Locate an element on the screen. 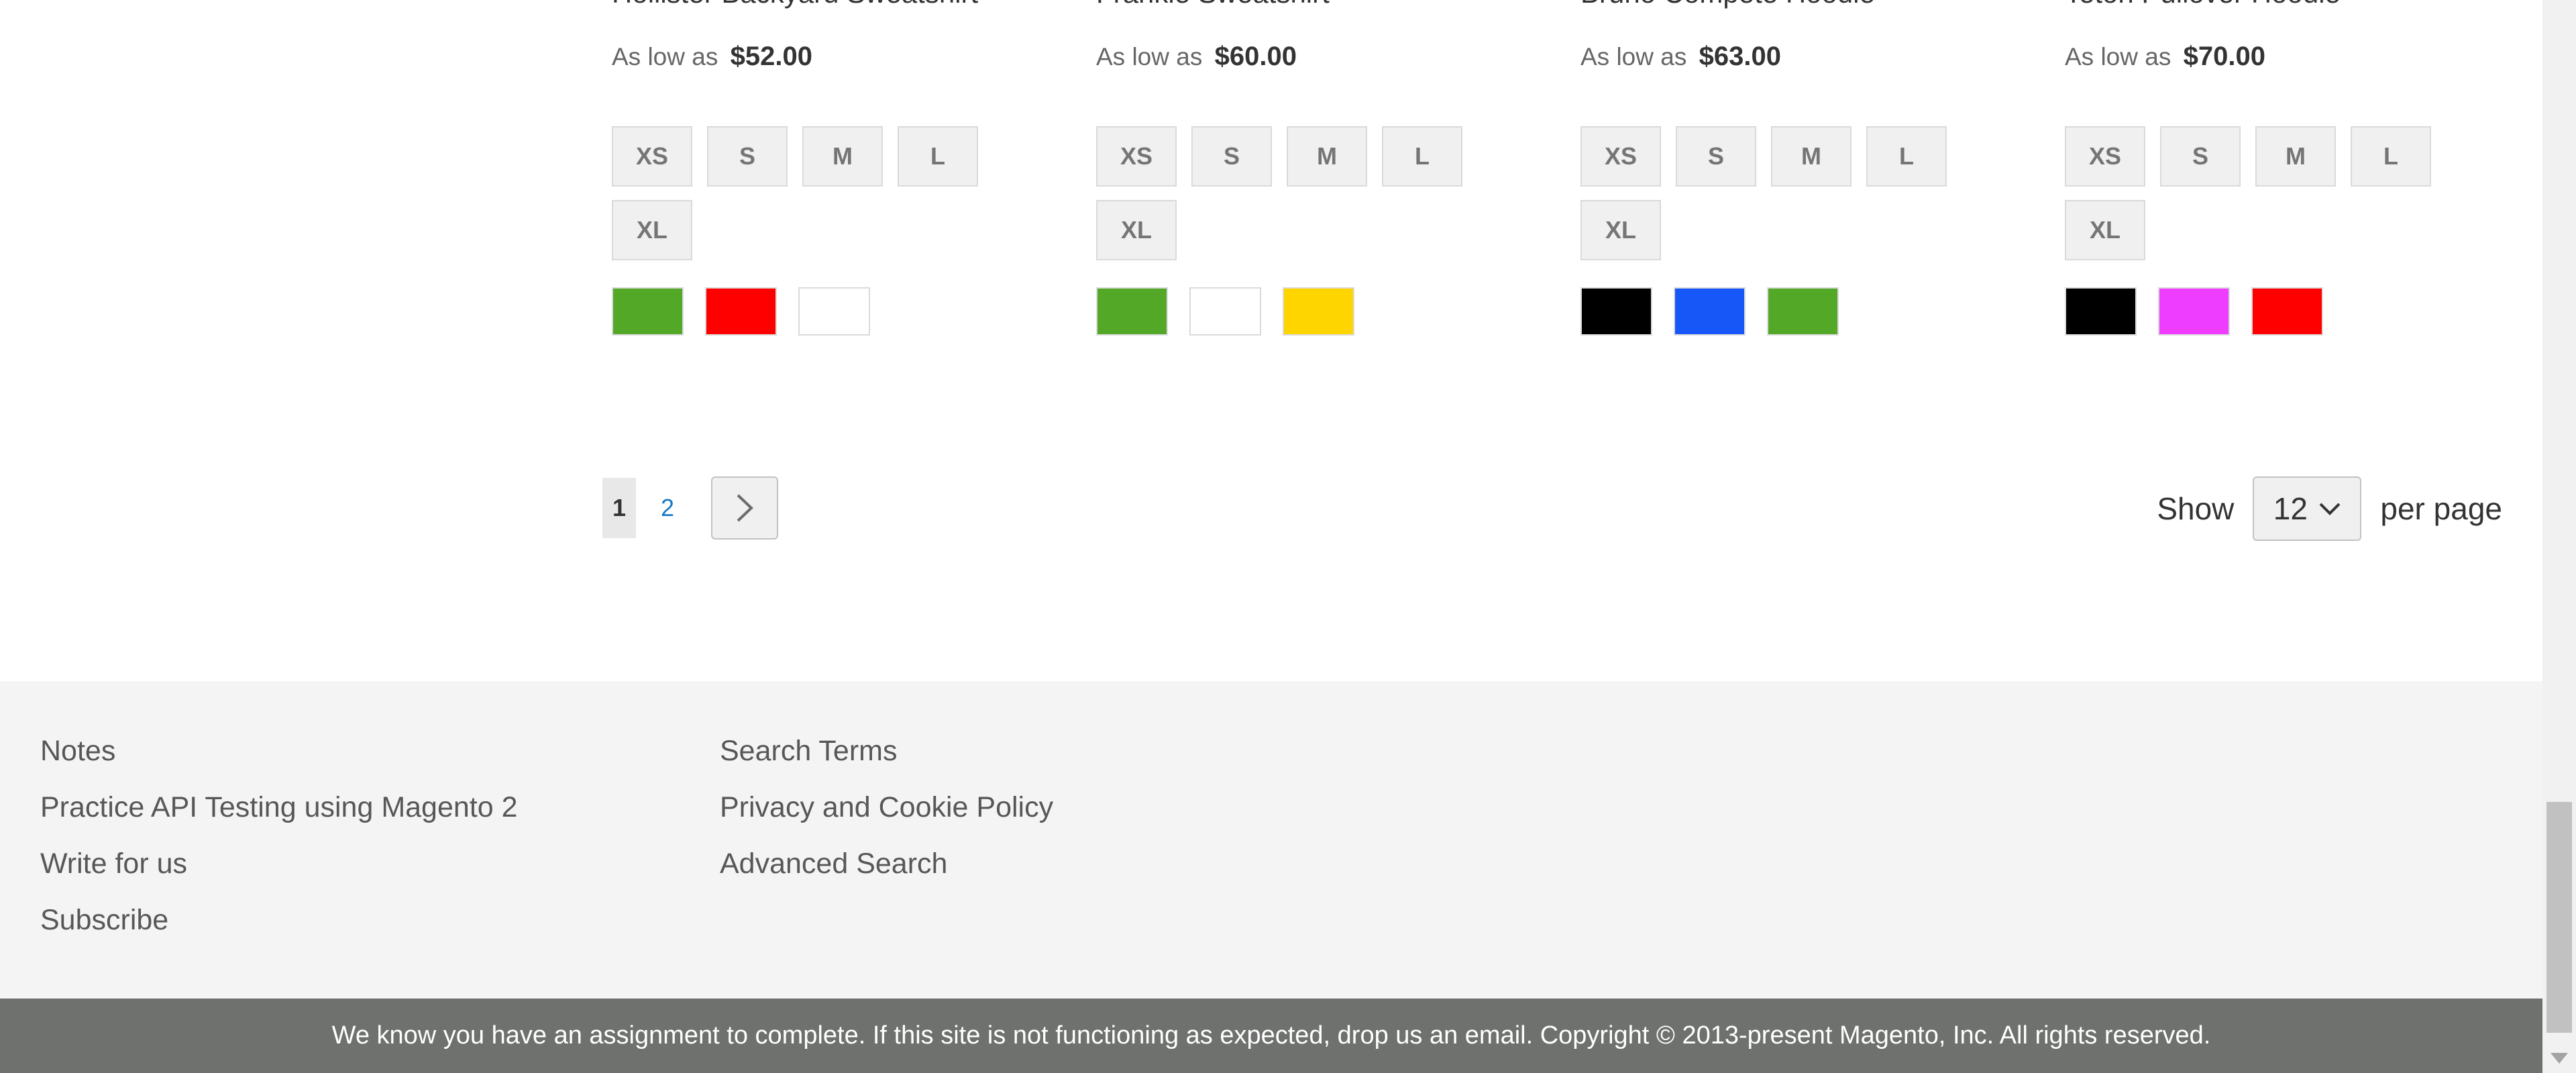  price-box: As low as $52.00 is located at coordinates (712, 57).